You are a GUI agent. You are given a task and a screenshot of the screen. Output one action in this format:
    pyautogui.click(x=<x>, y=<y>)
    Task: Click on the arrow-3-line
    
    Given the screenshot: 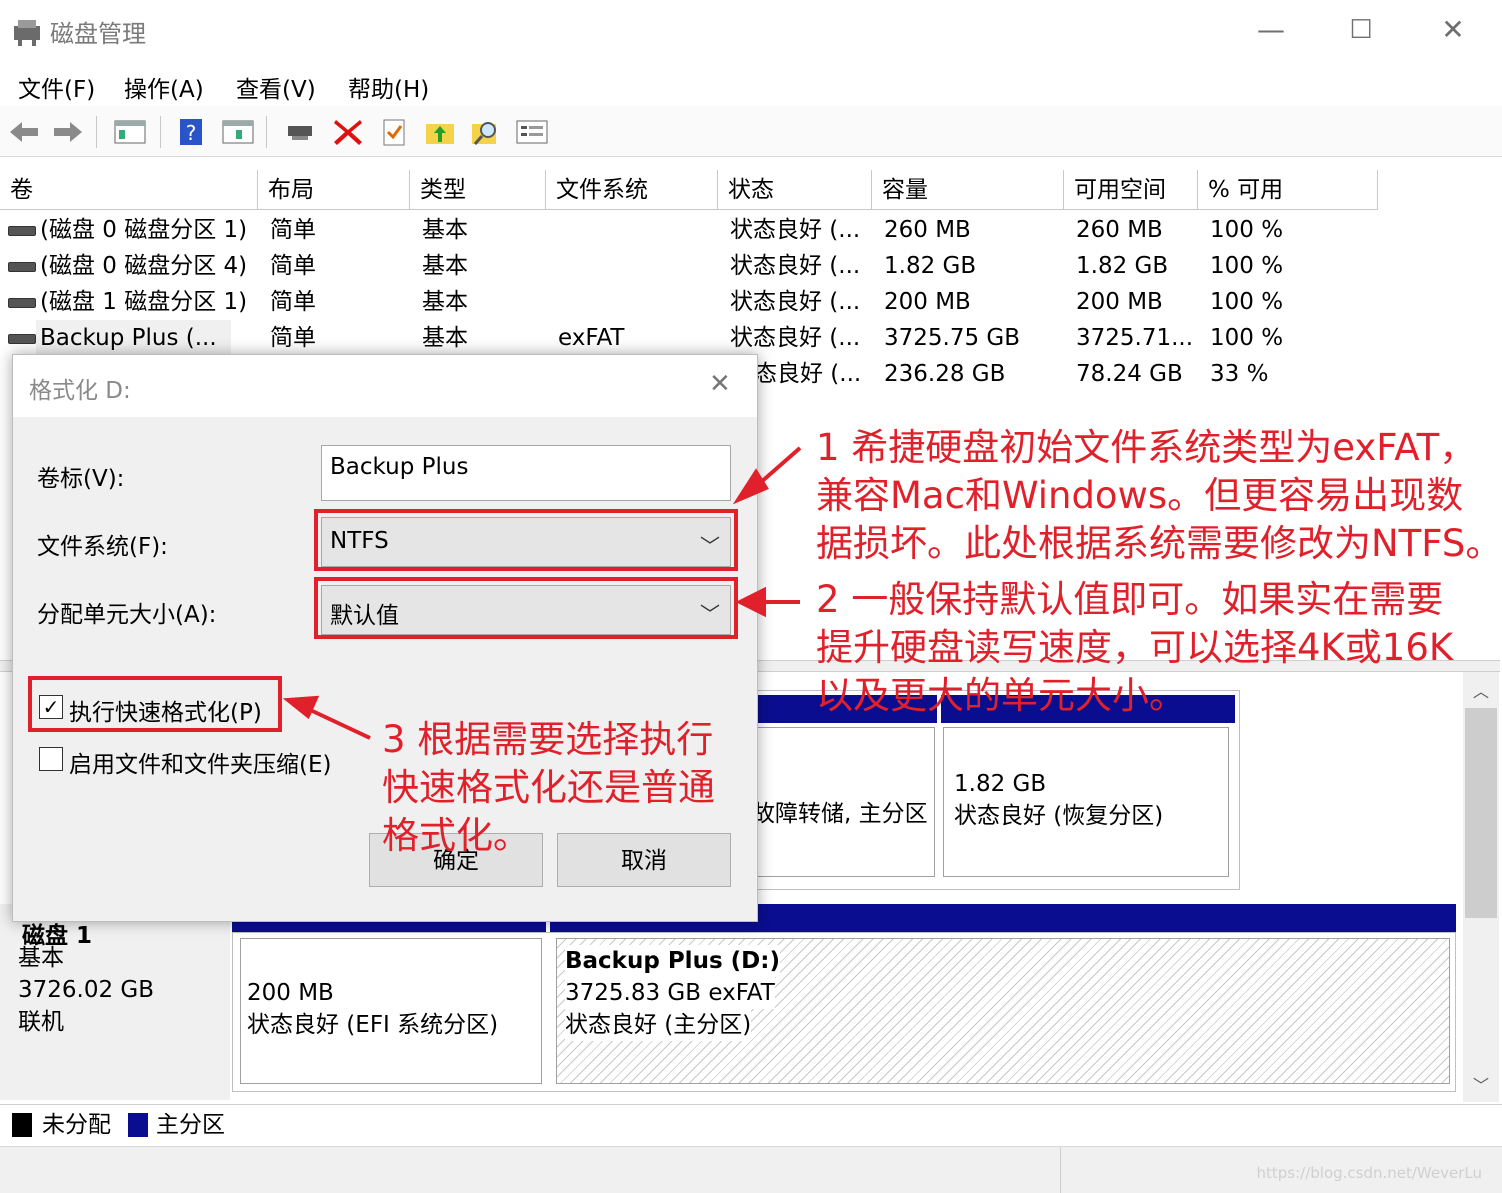 What is the action you would take?
    pyautogui.click(x=338, y=723)
    